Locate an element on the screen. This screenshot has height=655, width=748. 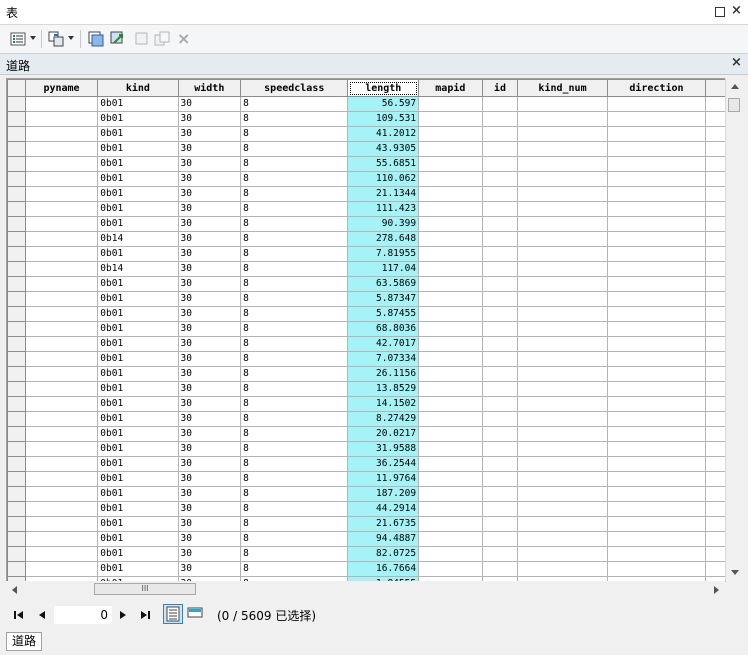
scroll-up-icon is located at coordinates (735, 86).